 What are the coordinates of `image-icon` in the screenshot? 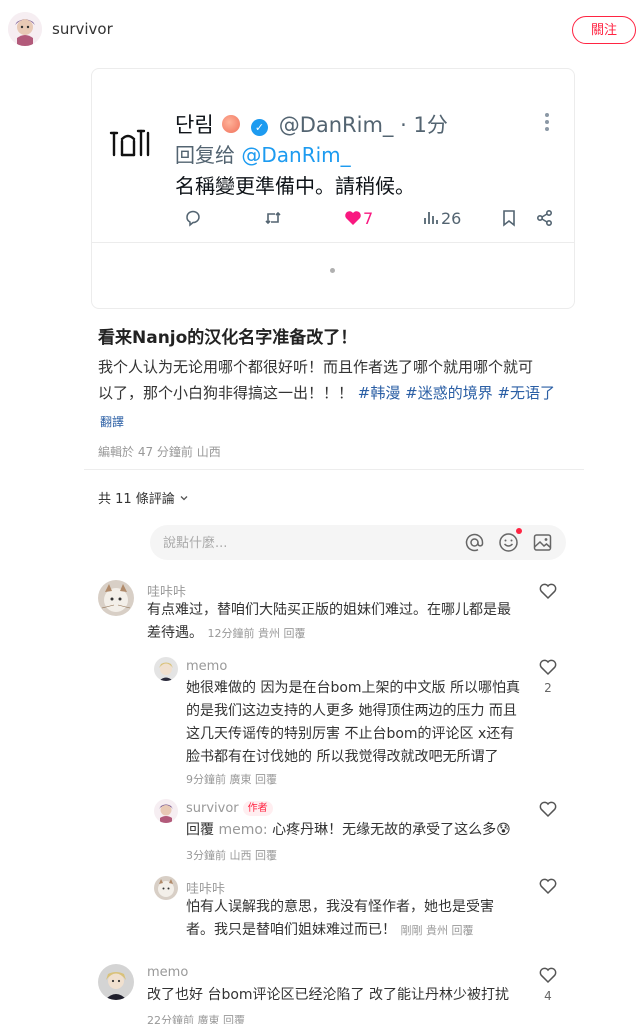 It's located at (542, 542).